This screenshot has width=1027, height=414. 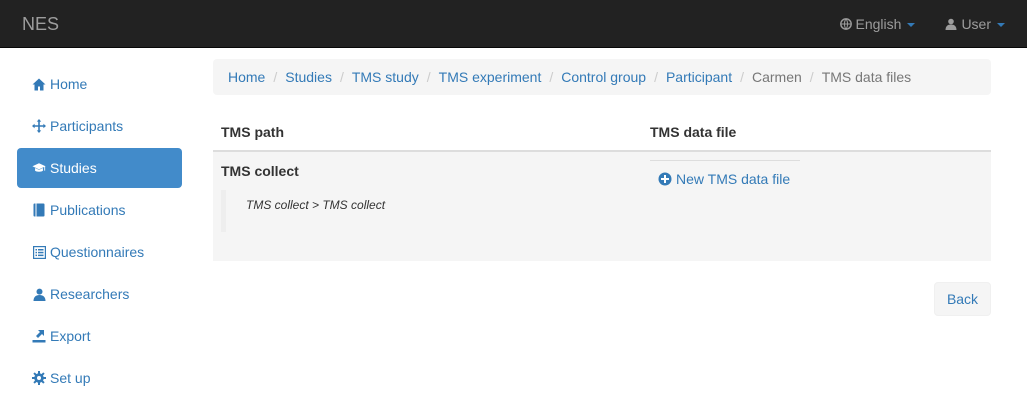 What do you see at coordinates (490, 77) in the screenshot?
I see `breadcrumb-experiment: TMS experiment` at bounding box center [490, 77].